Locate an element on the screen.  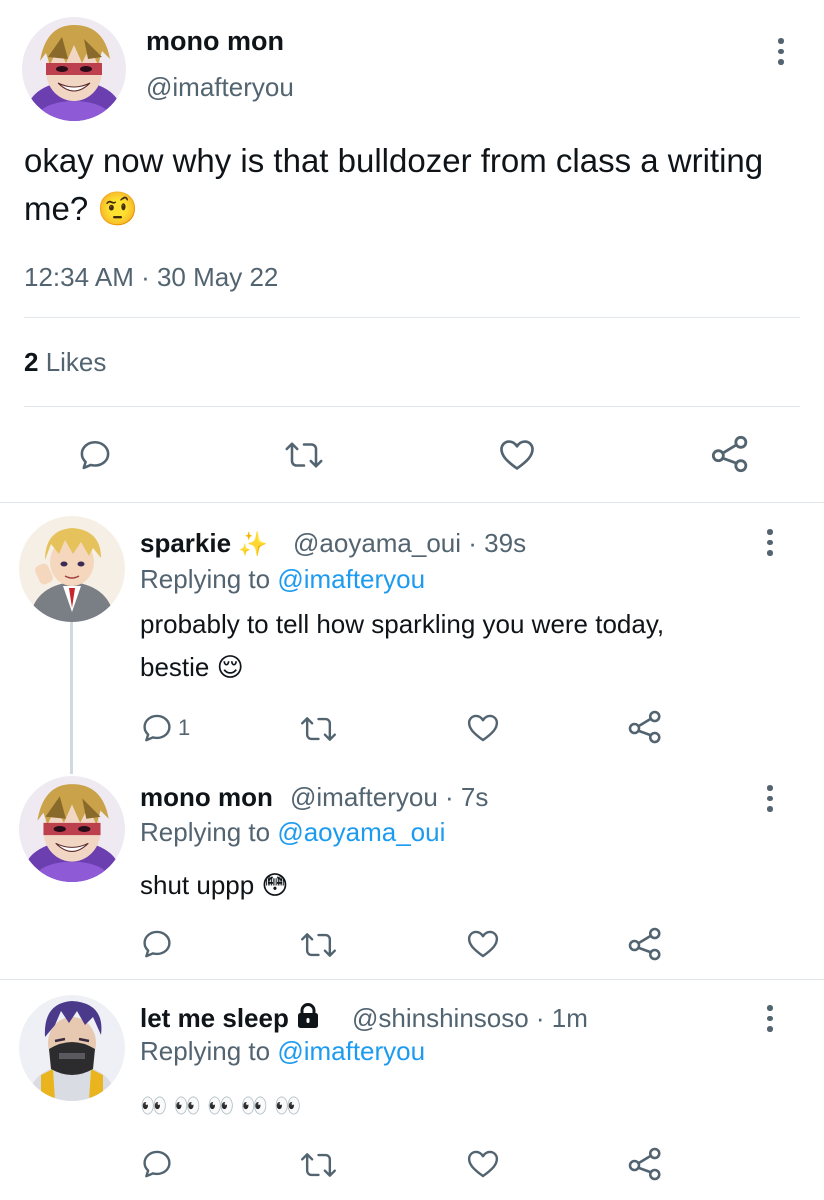
likes-label: Likes is located at coordinates (72, 362).